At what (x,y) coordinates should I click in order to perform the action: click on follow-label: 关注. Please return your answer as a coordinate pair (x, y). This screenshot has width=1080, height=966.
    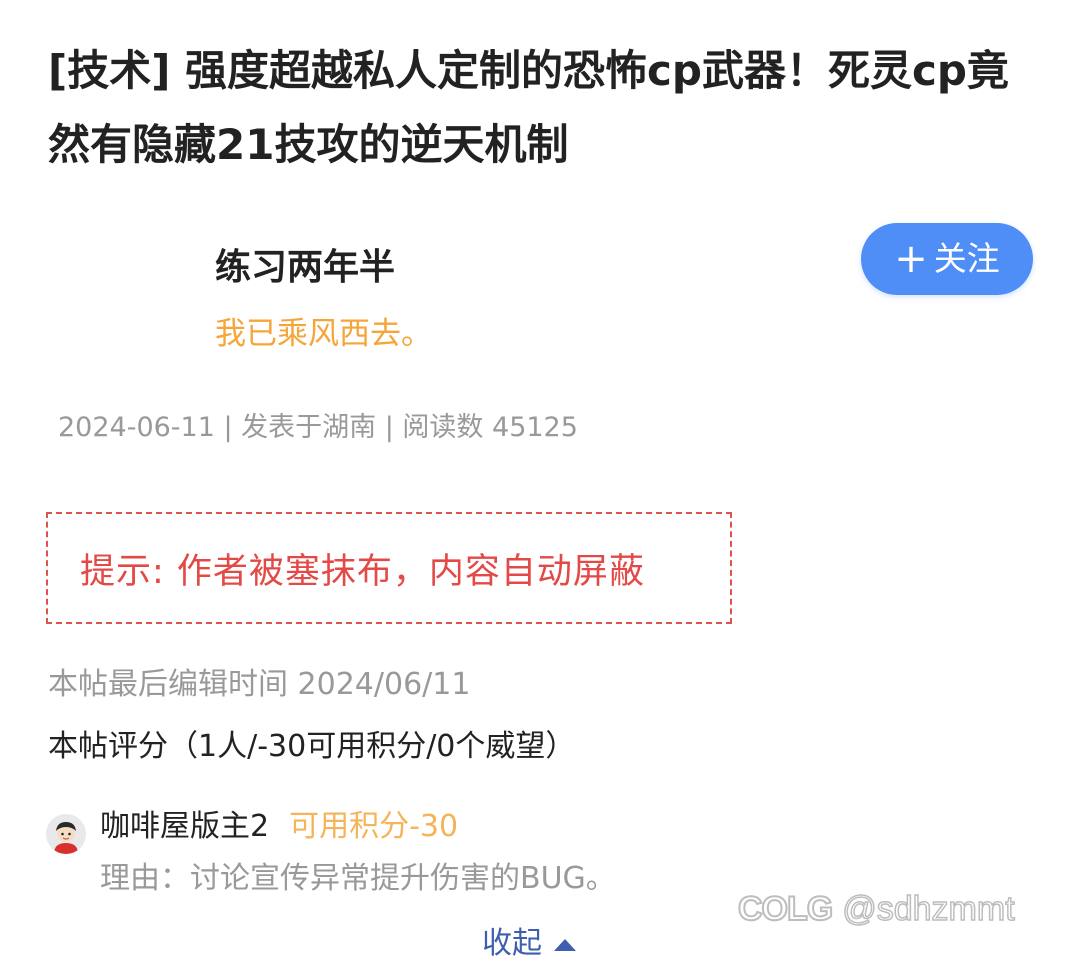
    Looking at the image, I should click on (966, 258).